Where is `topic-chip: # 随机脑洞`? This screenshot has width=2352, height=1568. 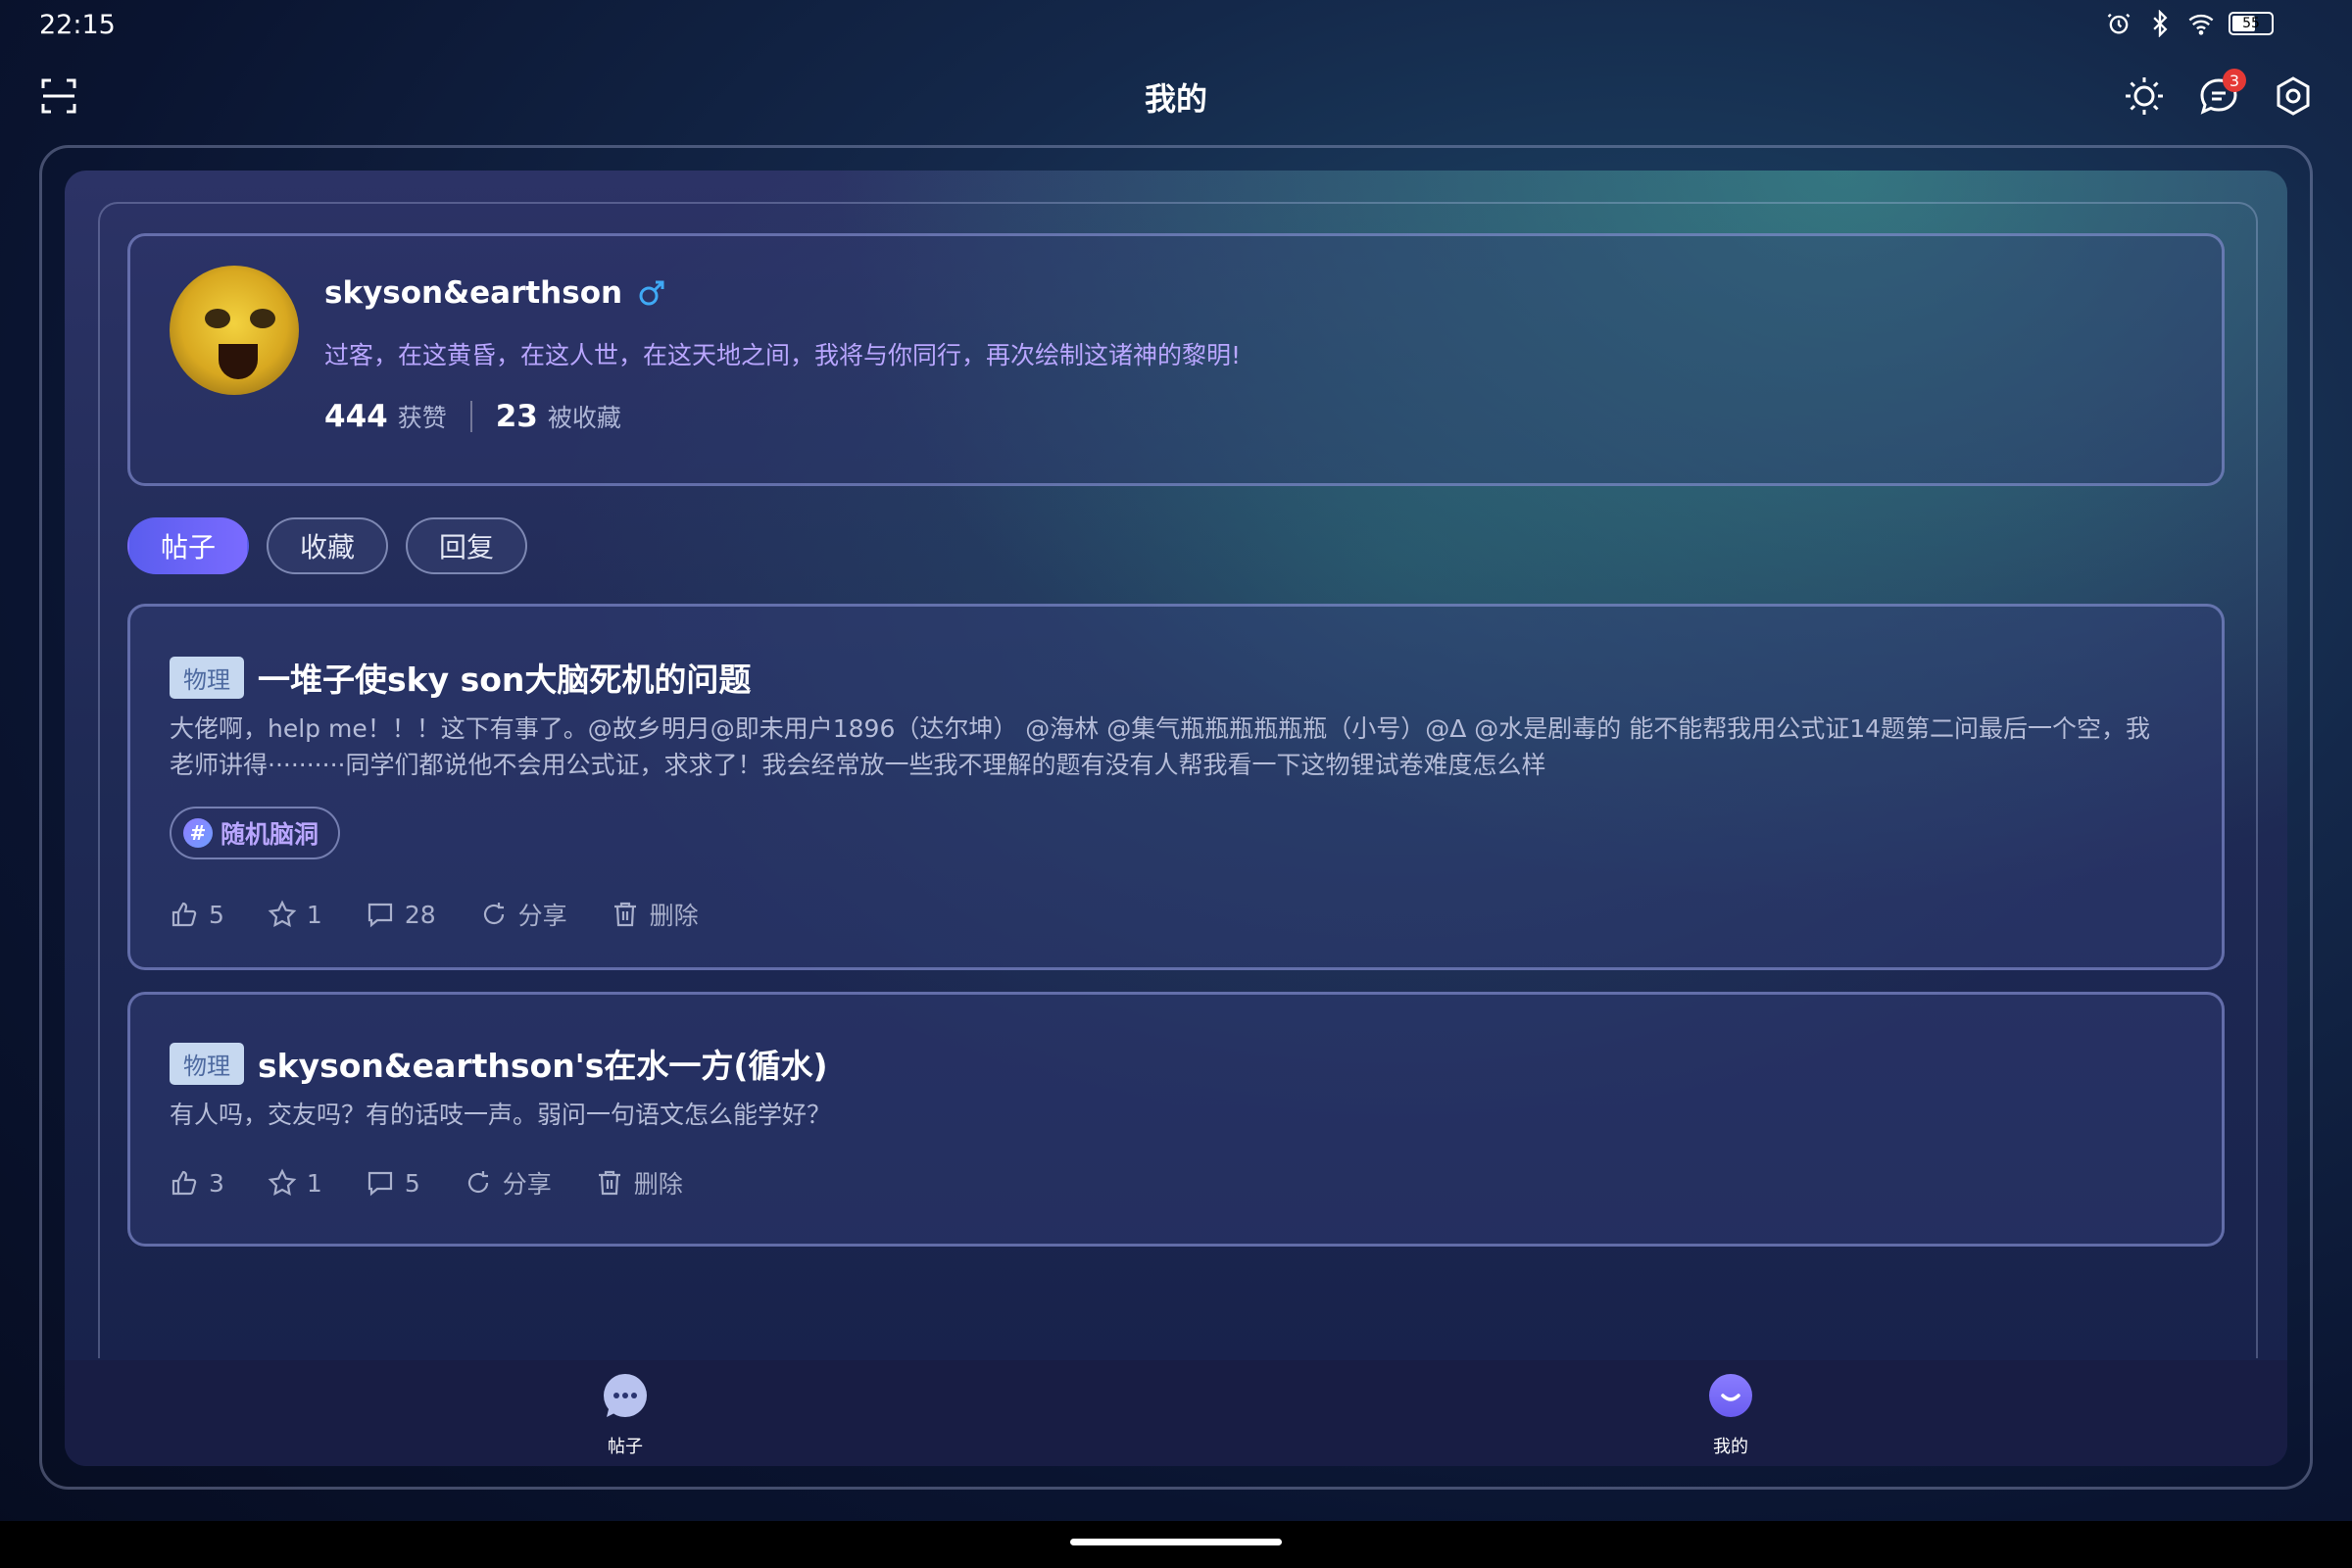 topic-chip: # 随机脑洞 is located at coordinates (255, 833).